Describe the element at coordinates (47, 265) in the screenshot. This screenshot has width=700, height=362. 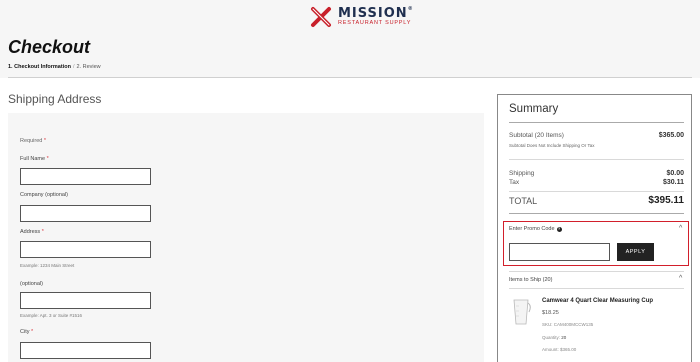
I see `address-hint: Example: 1234 Main Street` at that location.